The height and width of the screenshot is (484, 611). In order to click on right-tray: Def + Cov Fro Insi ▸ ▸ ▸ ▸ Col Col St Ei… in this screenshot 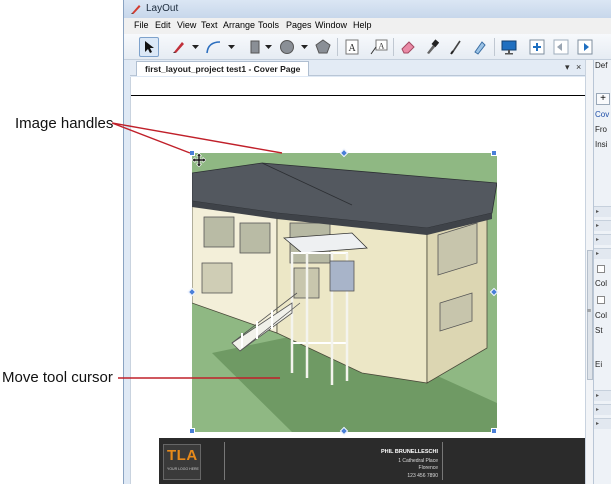, I will do `click(602, 272)`.